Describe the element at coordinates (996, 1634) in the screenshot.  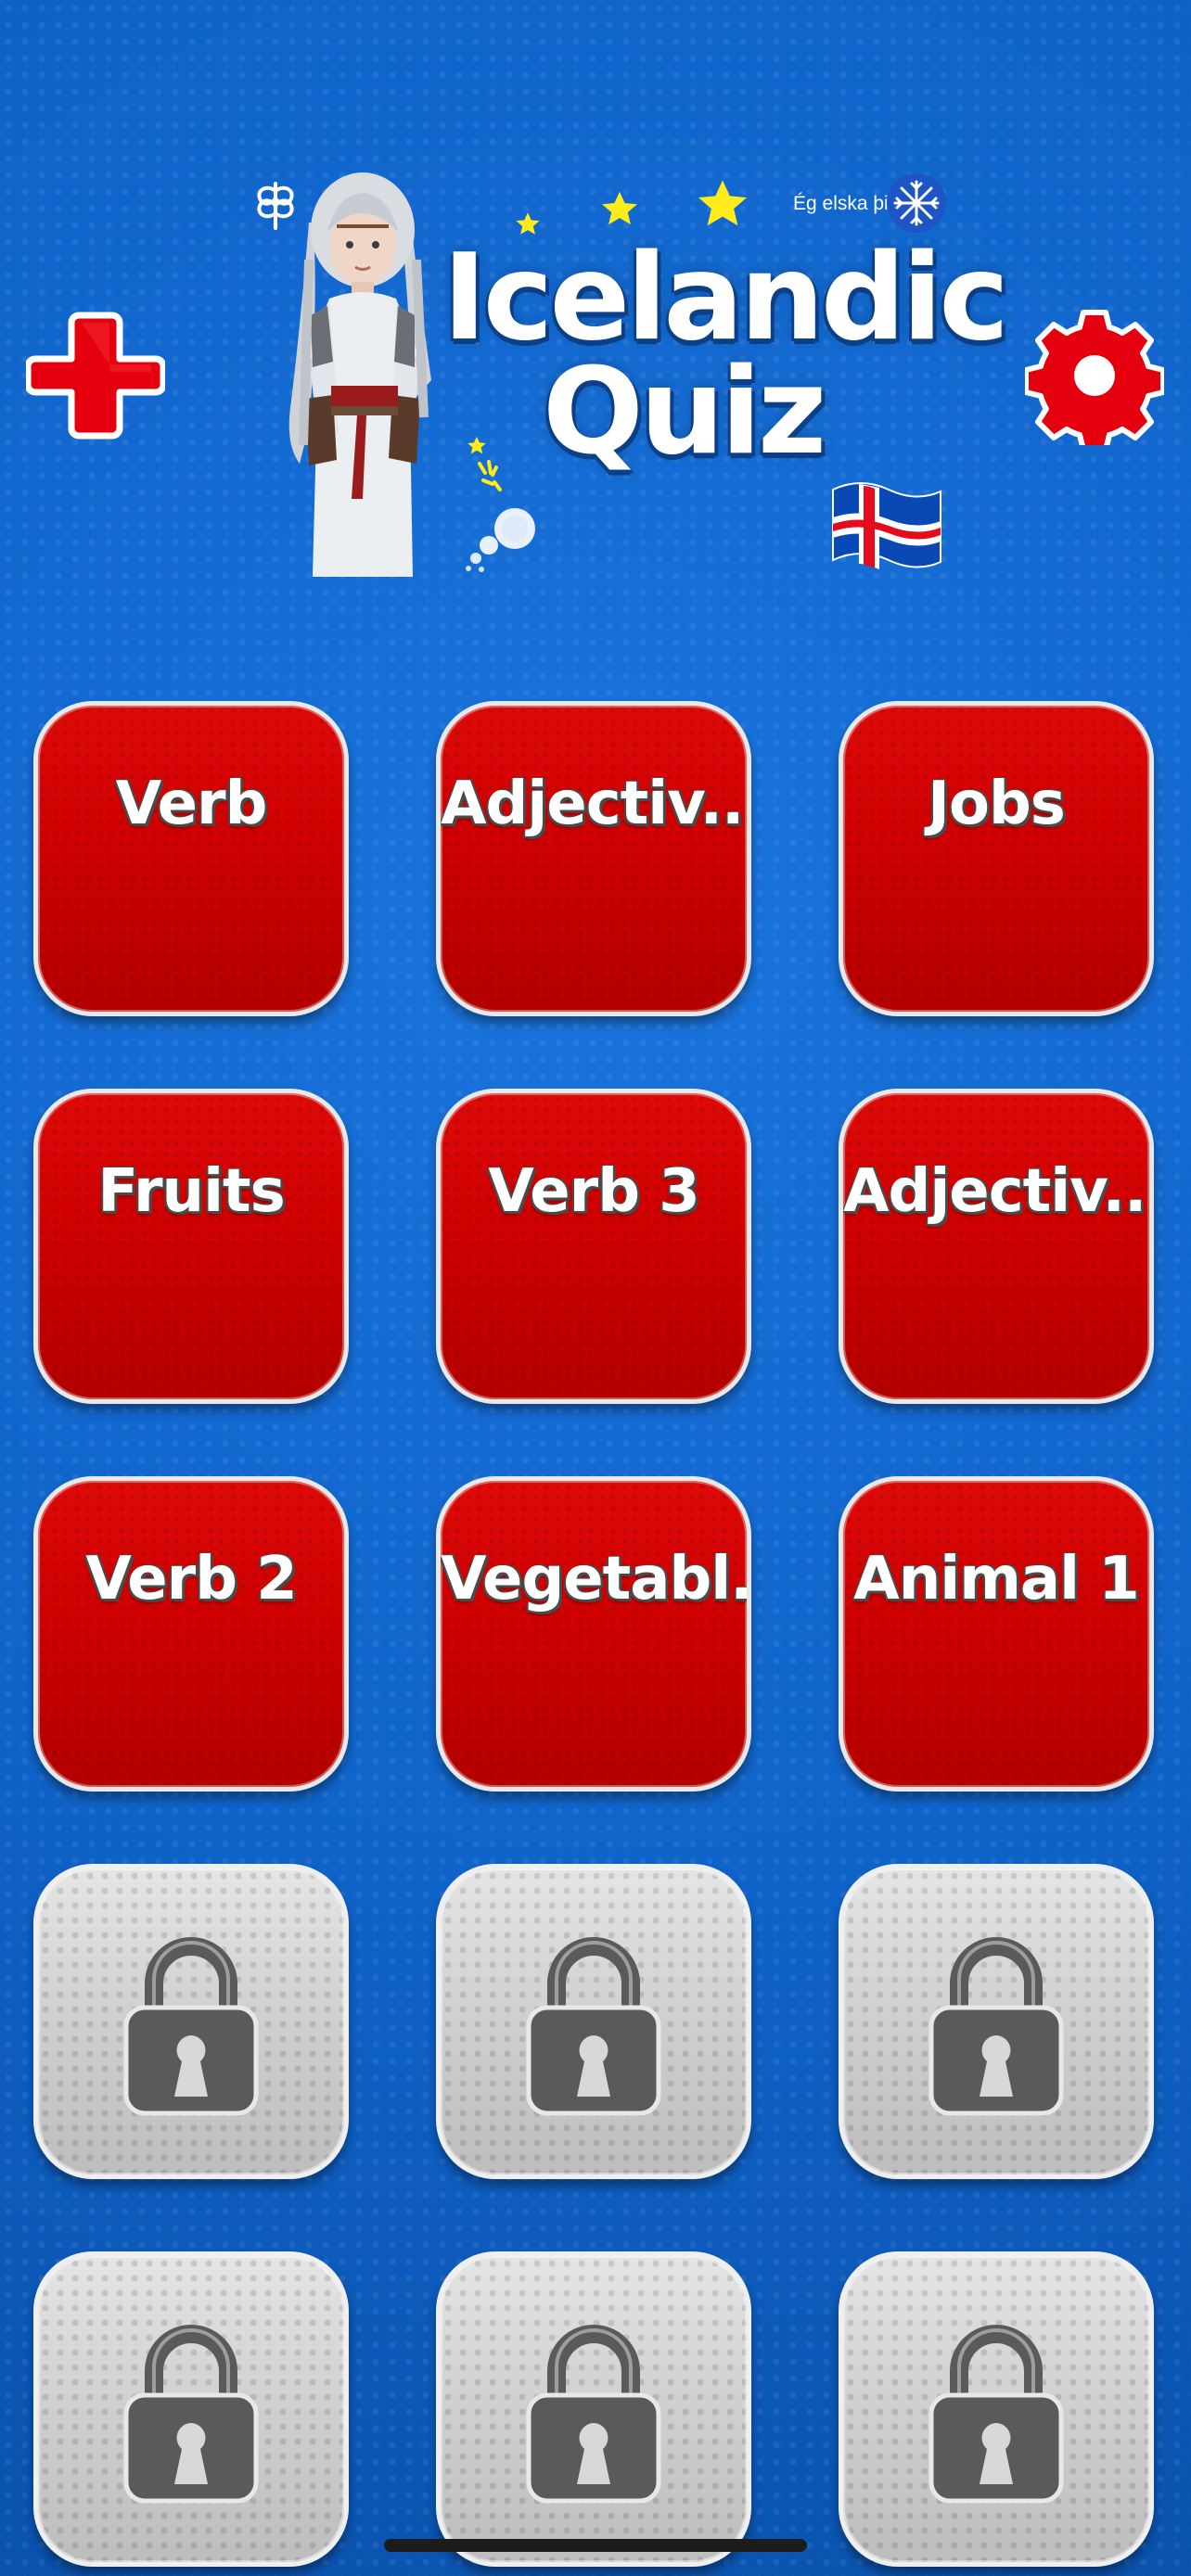
I see `category-tile: Animal 1` at that location.